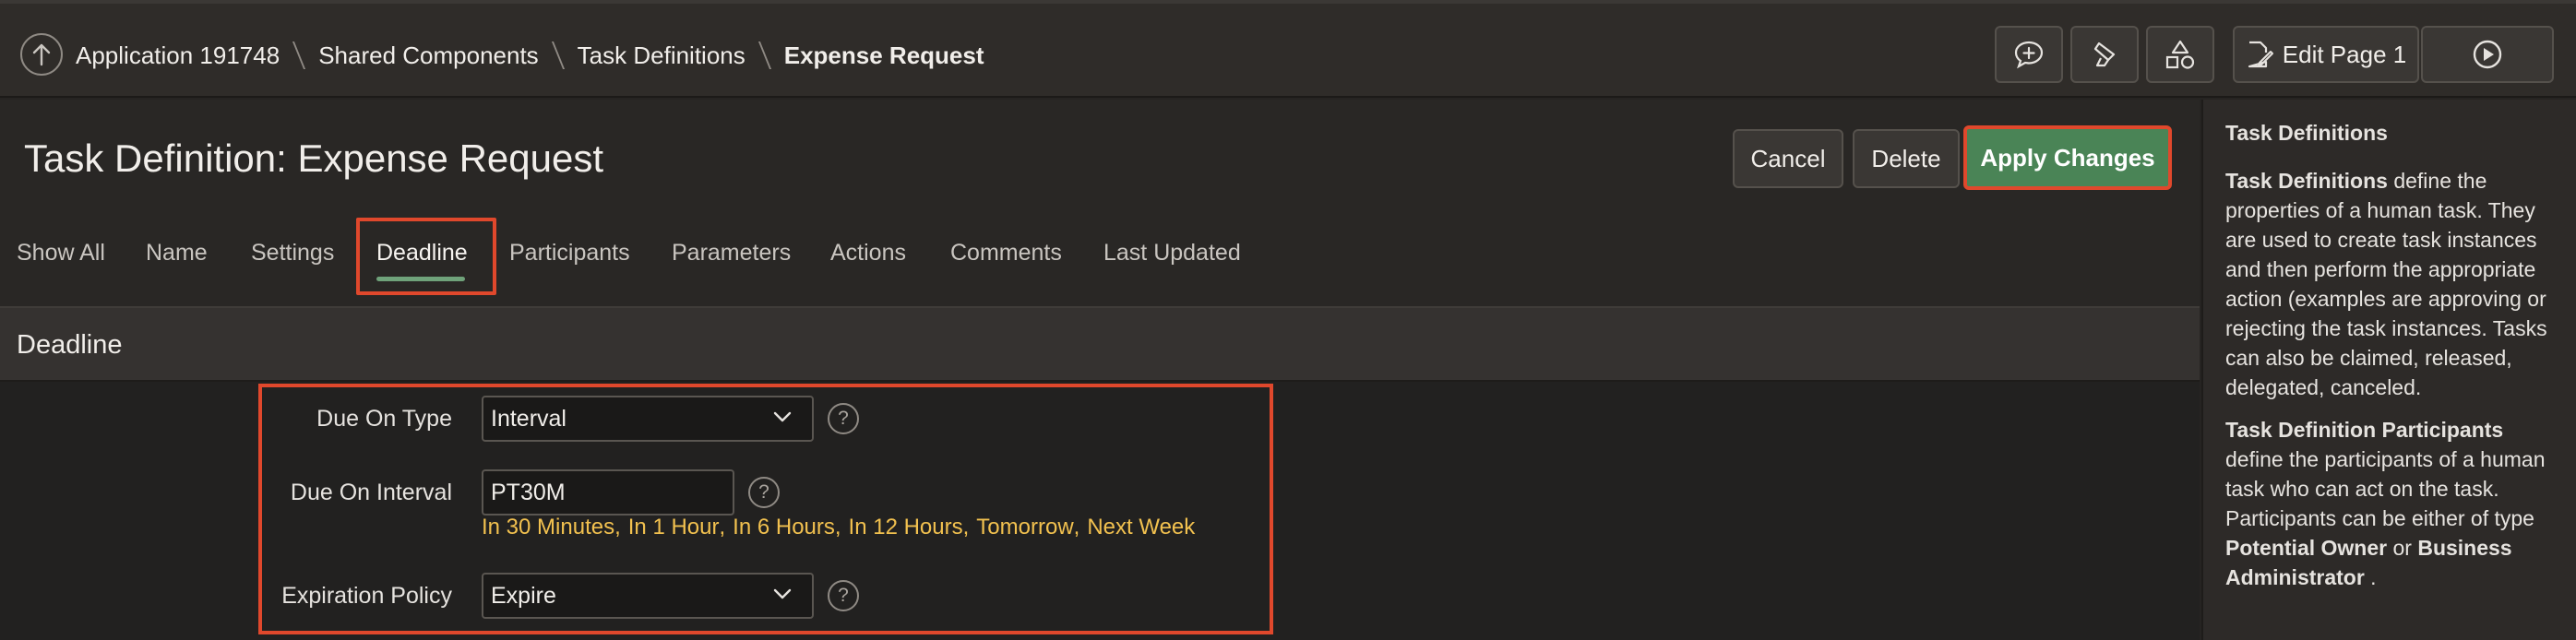 Image resolution: width=2576 pixels, height=640 pixels. Describe the element at coordinates (2364, 430) in the screenshot. I see `help-term: Task Definition Participants` at that location.